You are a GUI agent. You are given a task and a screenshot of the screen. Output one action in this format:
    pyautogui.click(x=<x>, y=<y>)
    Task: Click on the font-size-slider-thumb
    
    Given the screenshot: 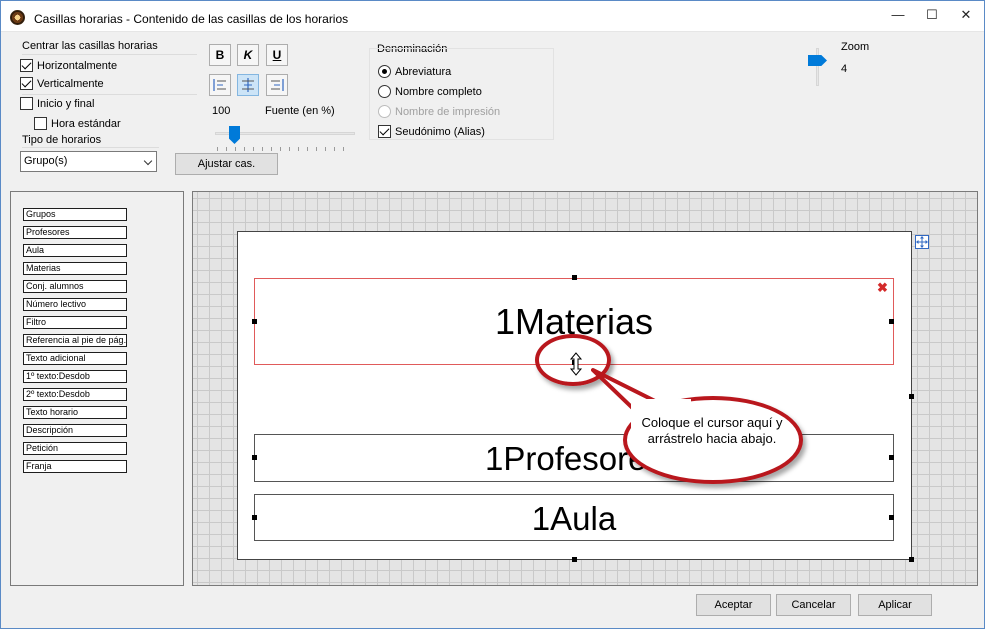 What is the action you would take?
    pyautogui.click(x=234, y=135)
    